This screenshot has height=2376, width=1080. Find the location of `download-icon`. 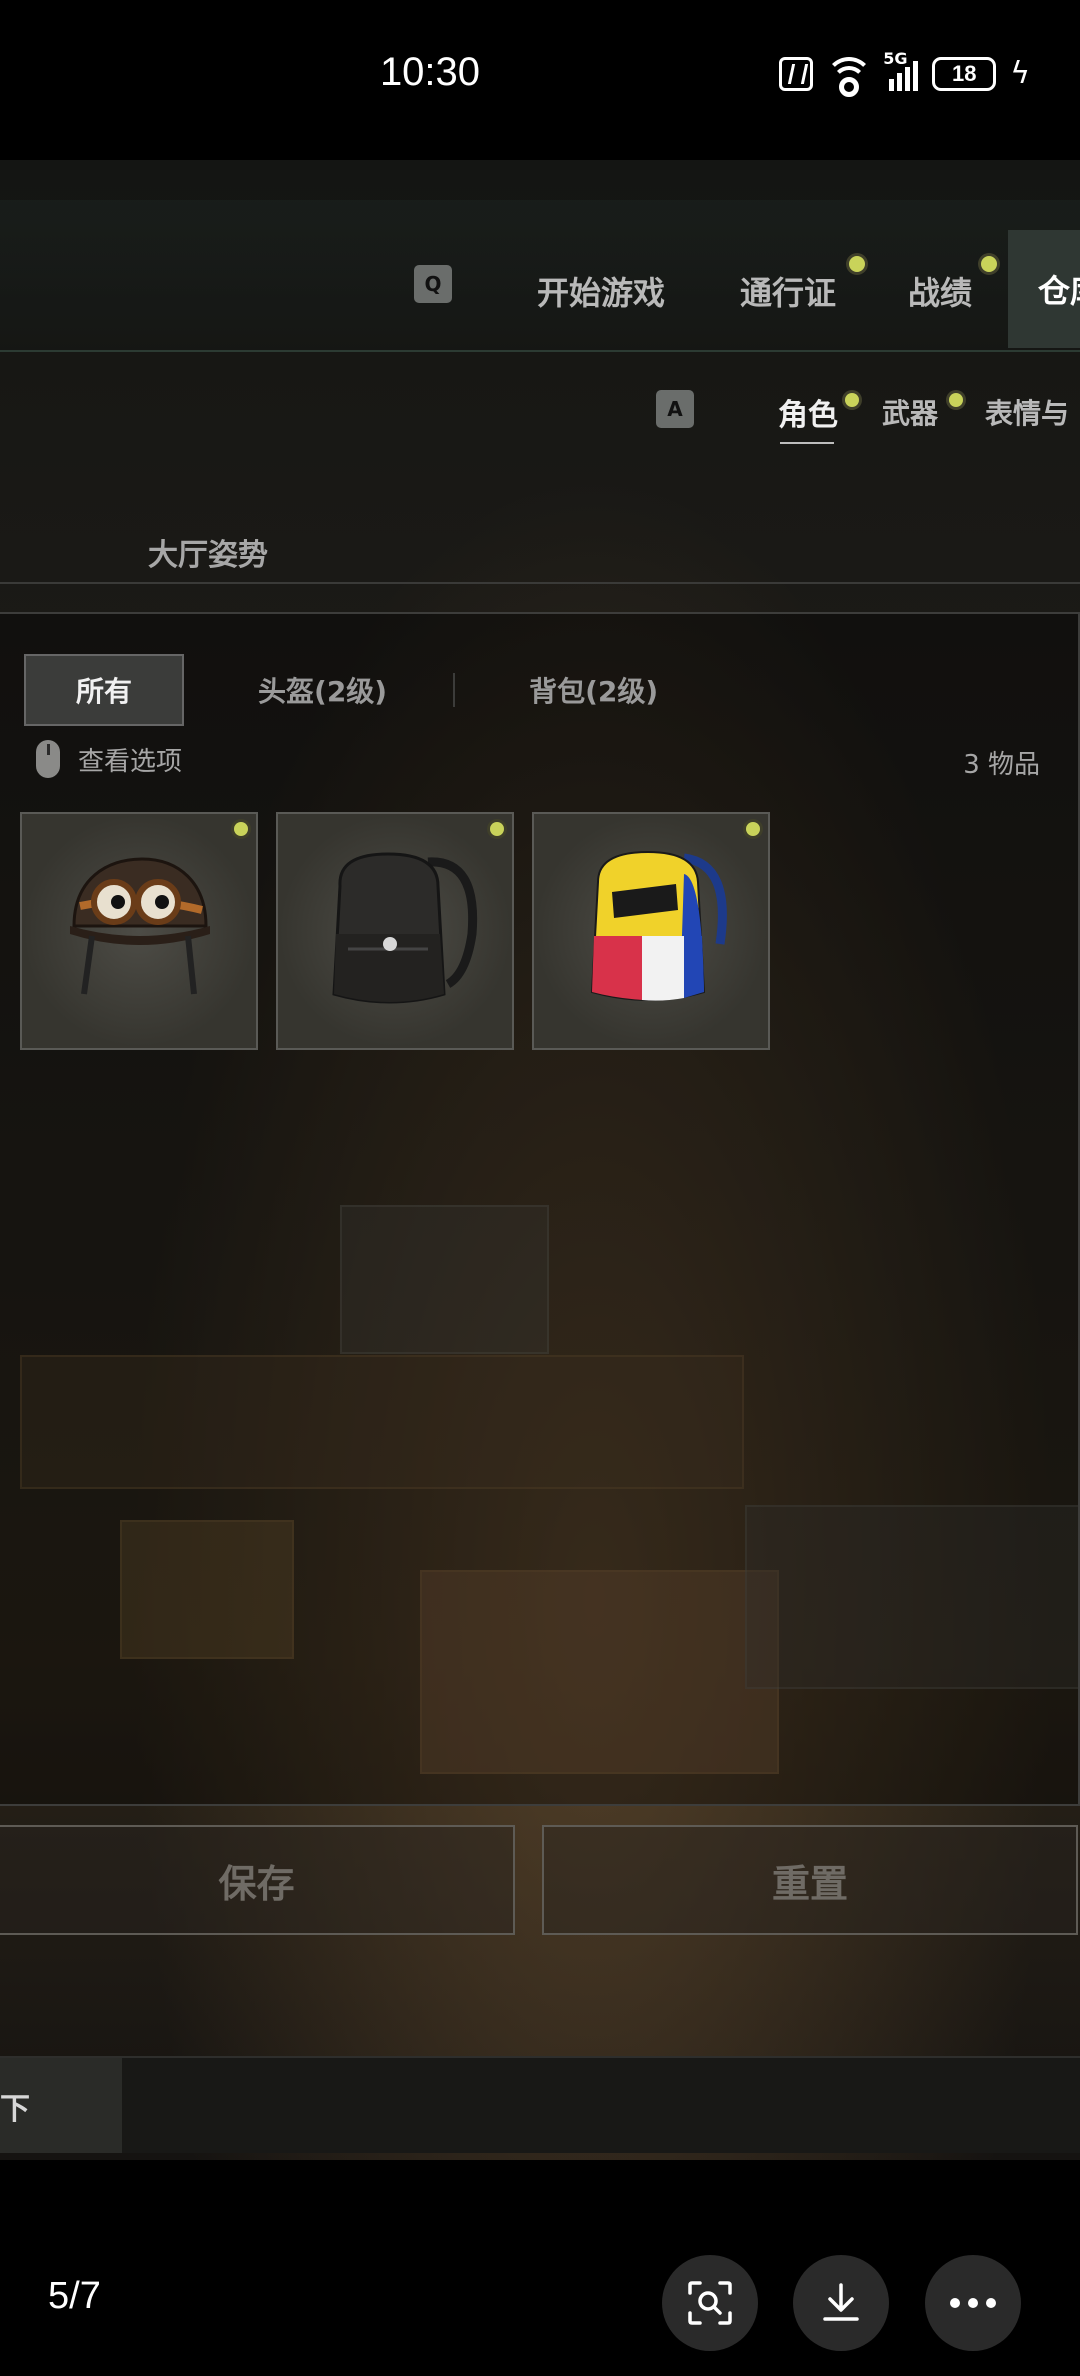

download-icon is located at coordinates (841, 2302).